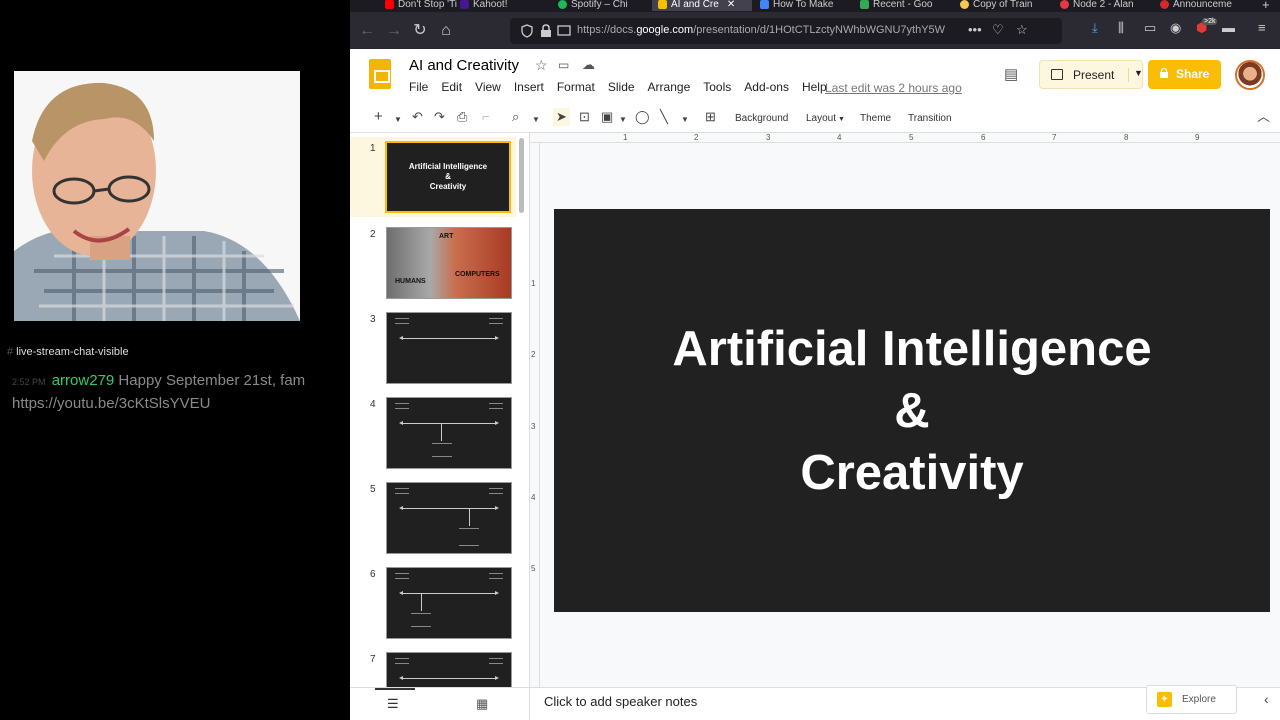  Describe the element at coordinates (488, 87) in the screenshot. I see `menu-view: View` at that location.